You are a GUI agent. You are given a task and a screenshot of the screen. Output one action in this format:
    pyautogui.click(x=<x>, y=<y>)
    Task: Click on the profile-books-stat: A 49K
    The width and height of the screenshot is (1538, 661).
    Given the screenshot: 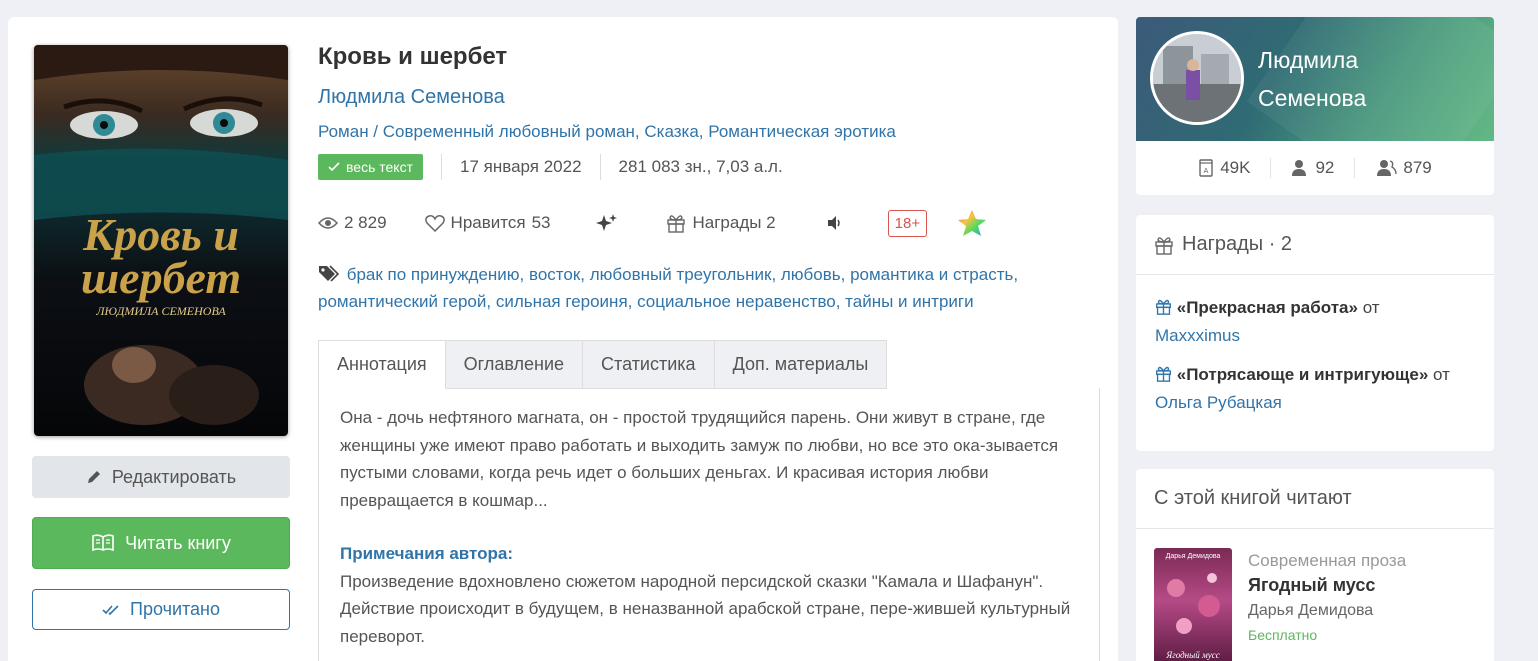 What is the action you would take?
    pyautogui.click(x=1224, y=168)
    